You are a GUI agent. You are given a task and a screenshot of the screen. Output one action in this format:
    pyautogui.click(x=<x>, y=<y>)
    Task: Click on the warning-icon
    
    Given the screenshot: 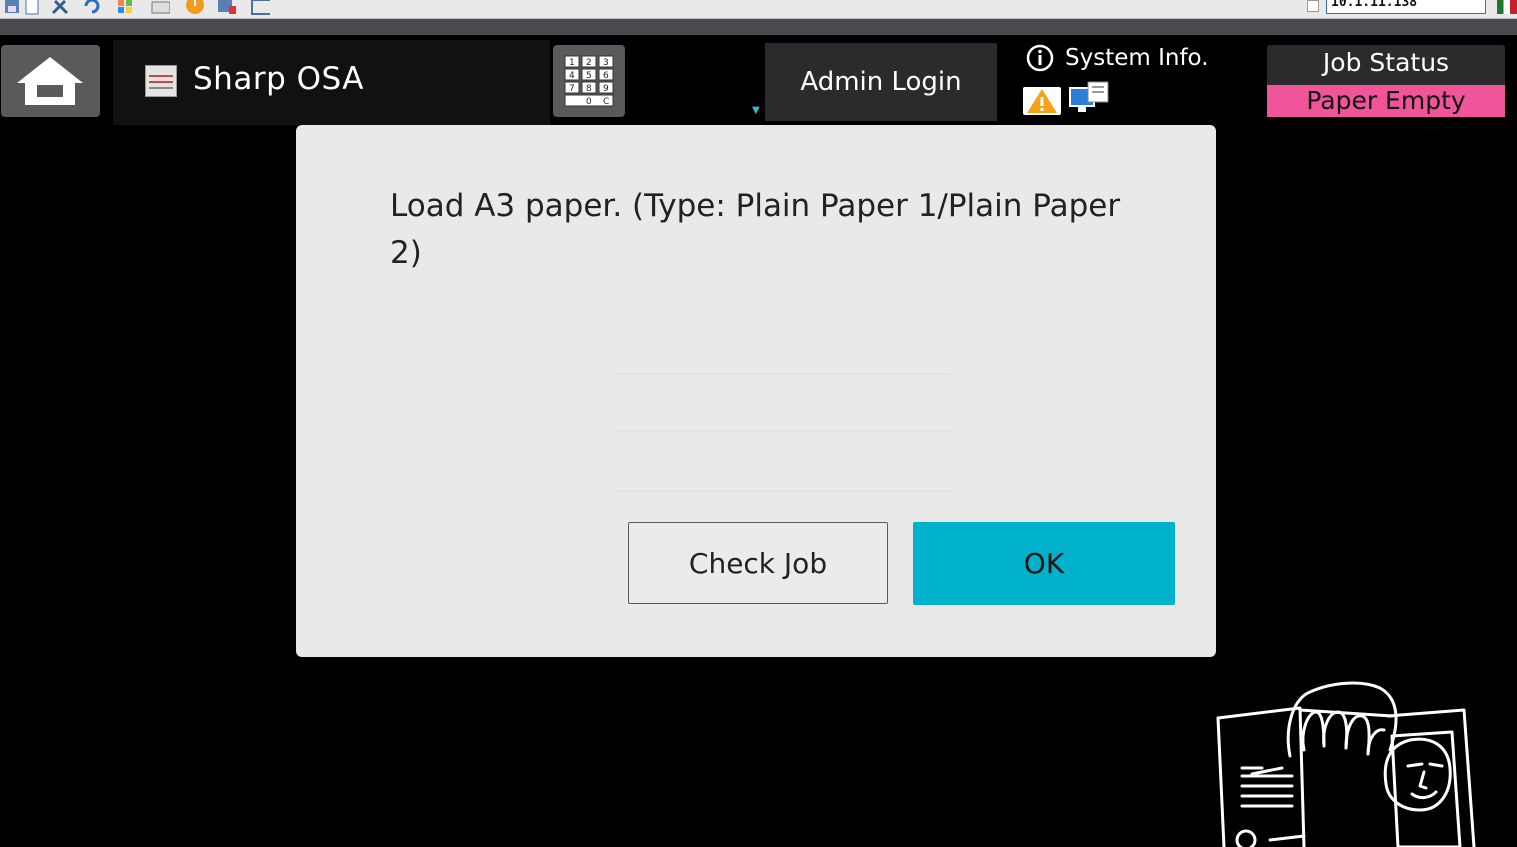 What is the action you would take?
    pyautogui.click(x=1042, y=101)
    